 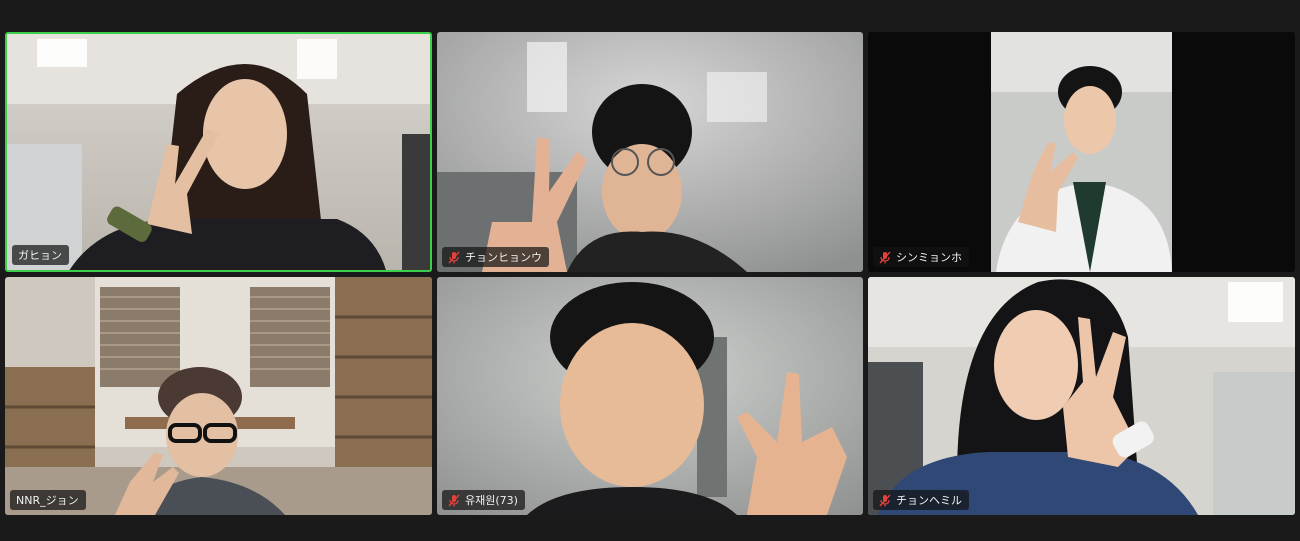 I want to click on participant-name-tag: 유재원(73), so click(x=483, y=500).